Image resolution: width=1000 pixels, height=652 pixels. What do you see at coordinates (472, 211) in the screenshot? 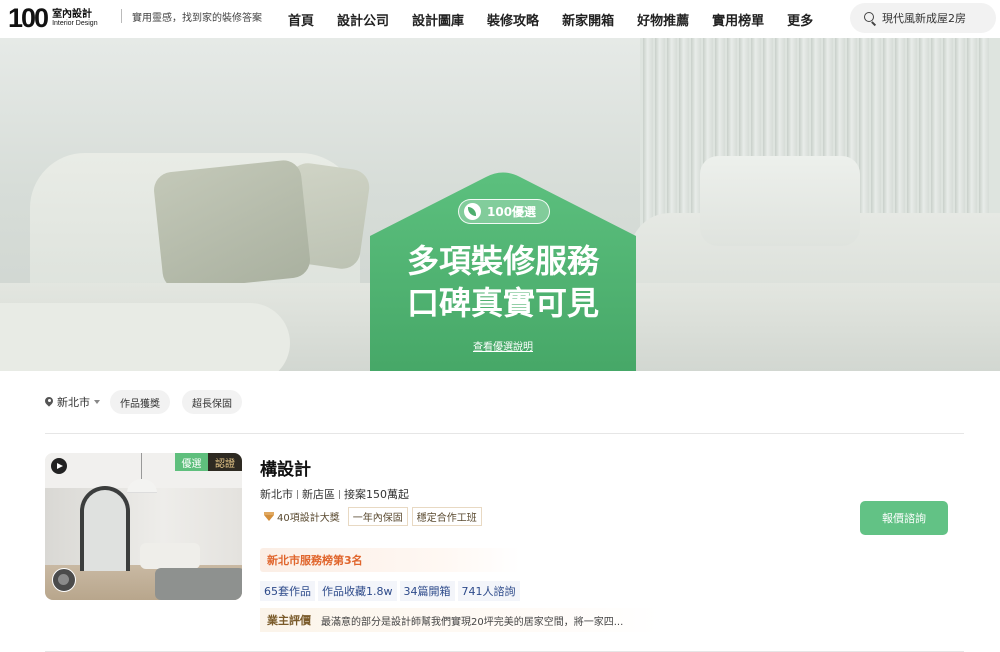
I see `leaf-icon` at bounding box center [472, 211].